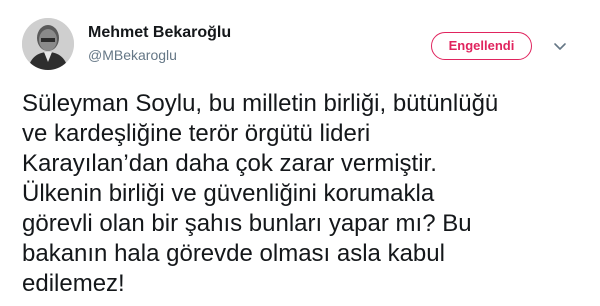 Image resolution: width=600 pixels, height=306 pixels. I want to click on more-options-button, so click(560, 46).